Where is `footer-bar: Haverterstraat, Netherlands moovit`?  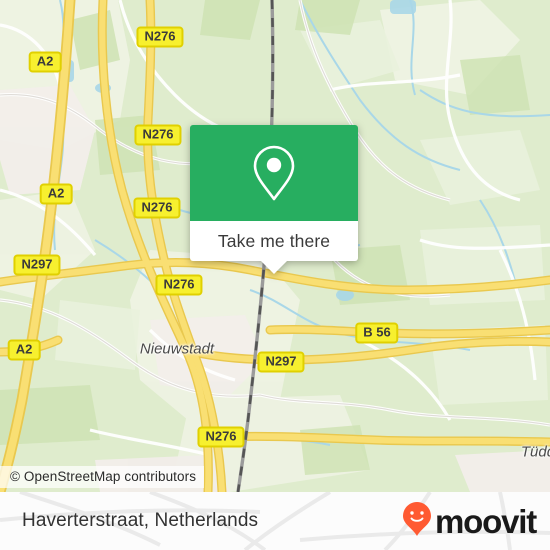 footer-bar: Haverterstraat, Netherlands moovit is located at coordinates (275, 521).